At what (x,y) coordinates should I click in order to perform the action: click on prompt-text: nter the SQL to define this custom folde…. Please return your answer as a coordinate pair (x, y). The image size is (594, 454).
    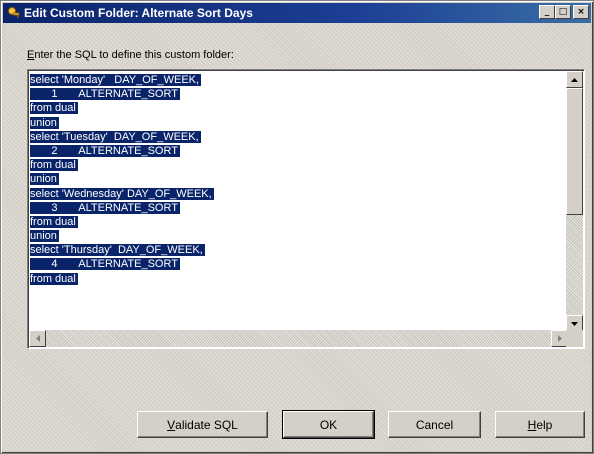
    Looking at the image, I should click on (134, 55).